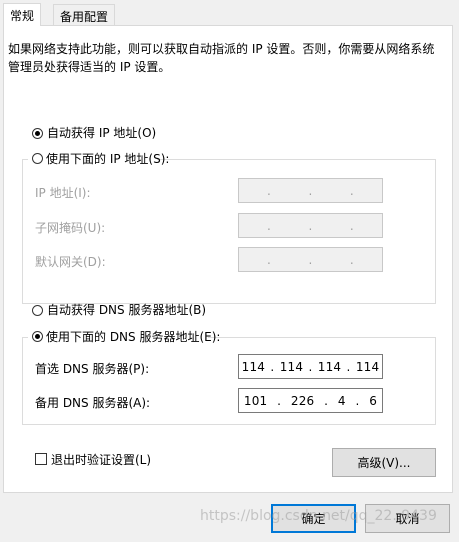 The image size is (459, 542). What do you see at coordinates (310, 400) in the screenshot?
I see `alternate-dns-input: 101. 226. 4. 6` at bounding box center [310, 400].